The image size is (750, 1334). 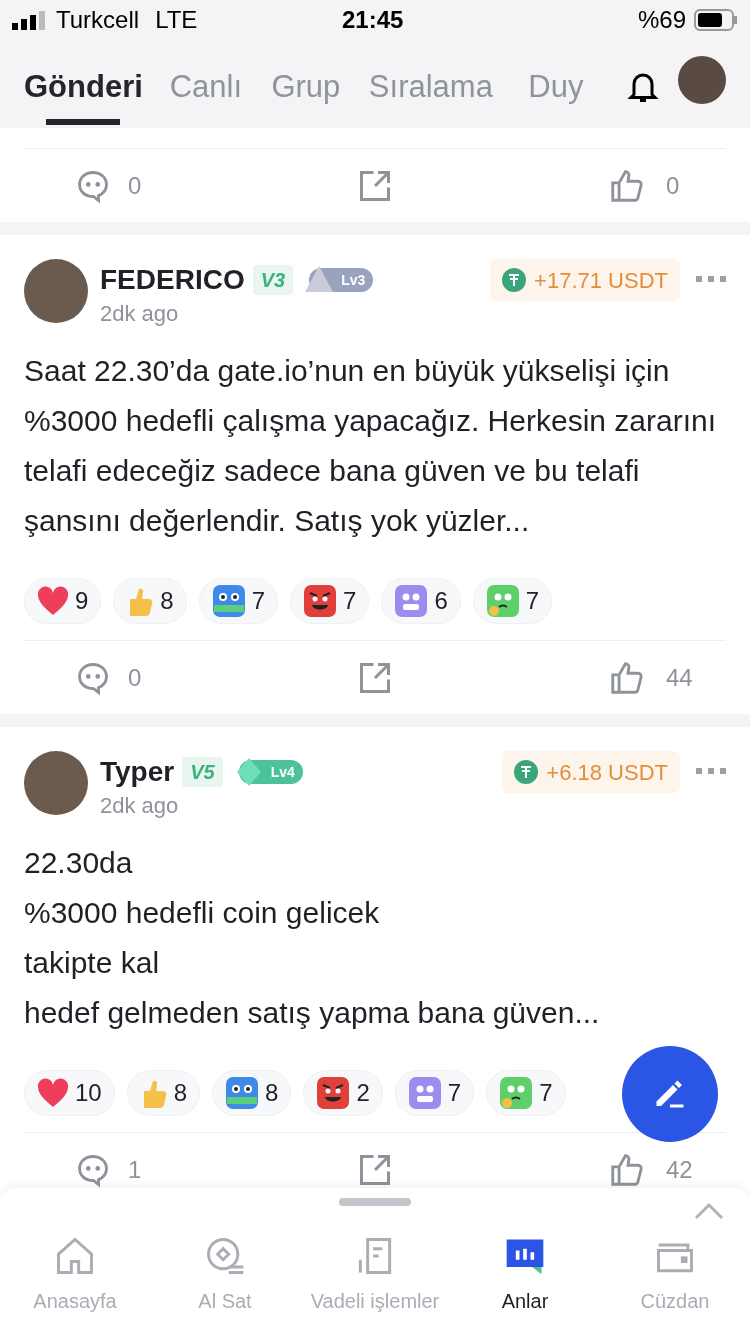 I want to click on network-type: LTE, so click(x=176, y=20).